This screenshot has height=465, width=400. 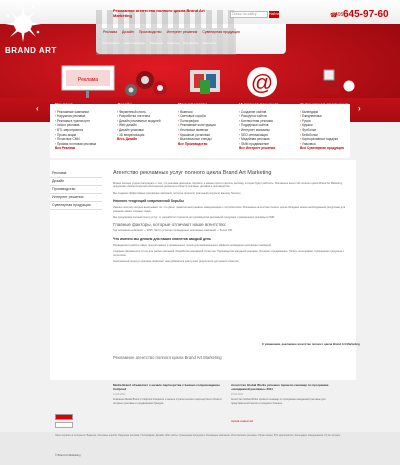 I want to click on sidebar-item-design: Дизайн, so click(x=76, y=182).